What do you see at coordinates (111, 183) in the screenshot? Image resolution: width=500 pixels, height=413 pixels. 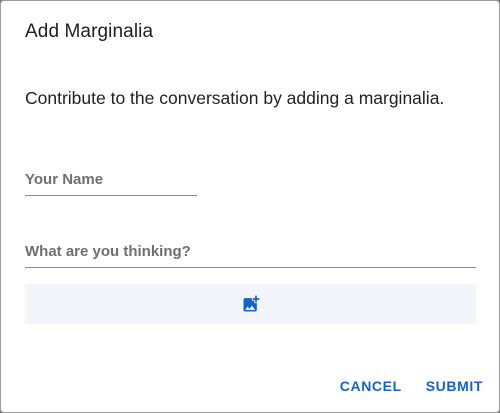 I see `name-field: Your Name` at bounding box center [111, 183].